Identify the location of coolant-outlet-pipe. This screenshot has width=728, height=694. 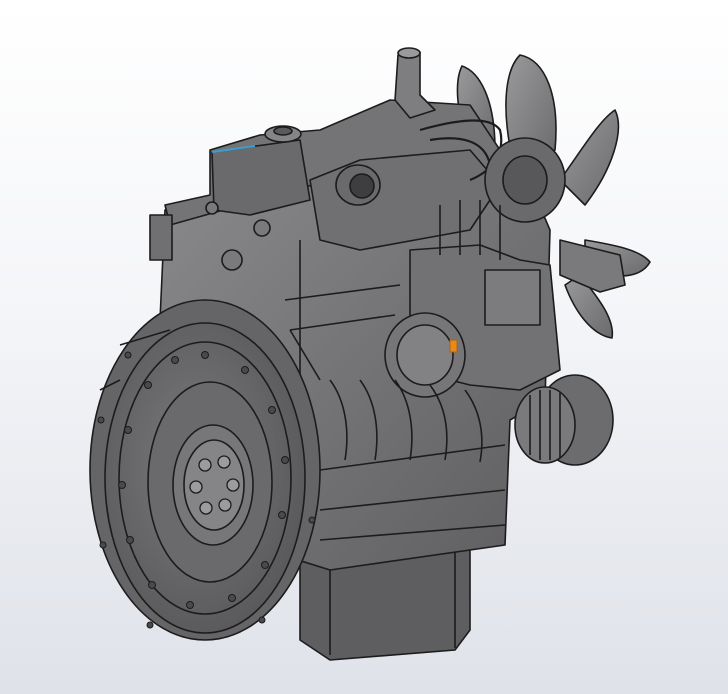
(415, 85).